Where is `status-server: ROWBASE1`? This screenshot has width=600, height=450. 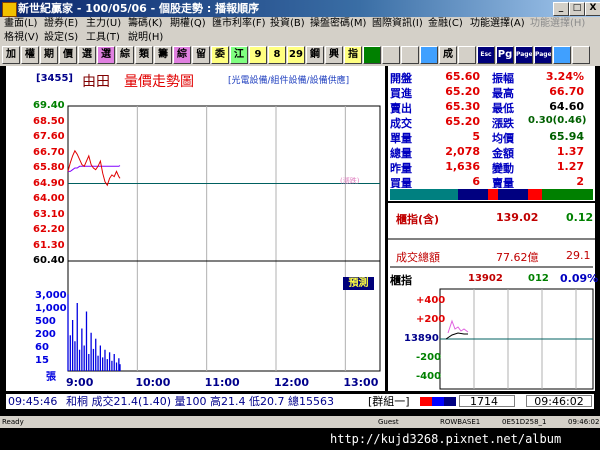 status-server: ROWBASE1 is located at coordinates (460, 422).